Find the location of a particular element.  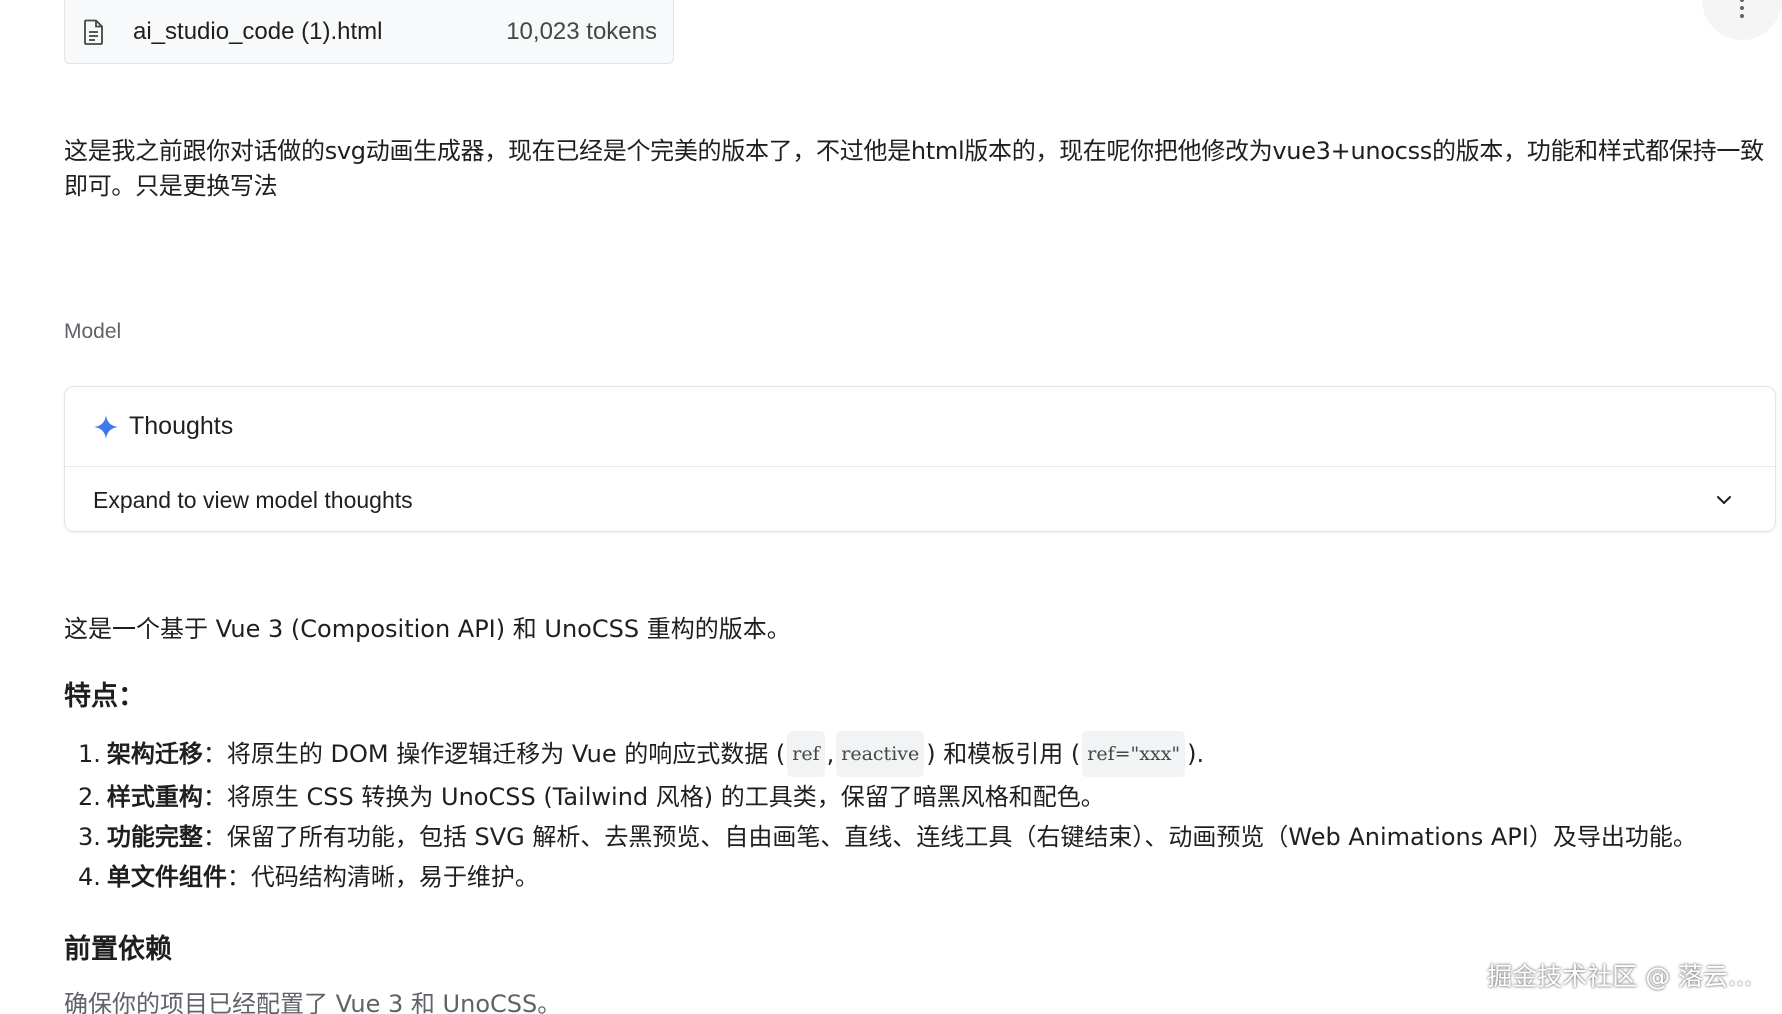

features-heading: 特点： is located at coordinates (104, 696).